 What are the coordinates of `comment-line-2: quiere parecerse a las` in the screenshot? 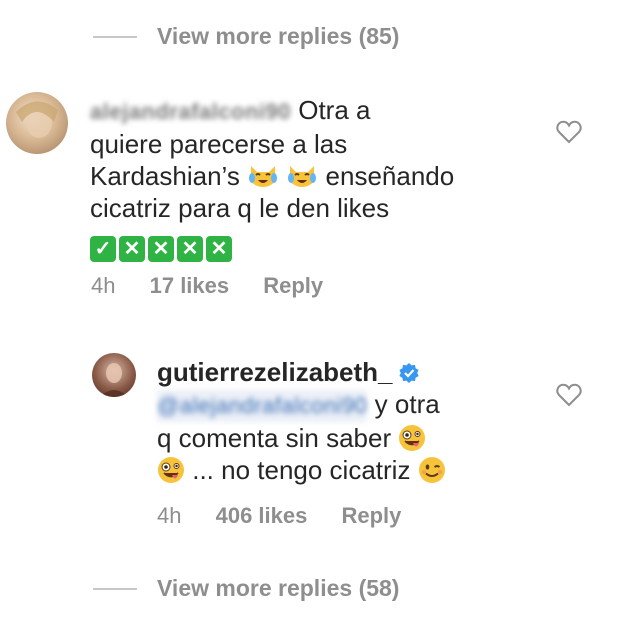 It's located at (219, 144).